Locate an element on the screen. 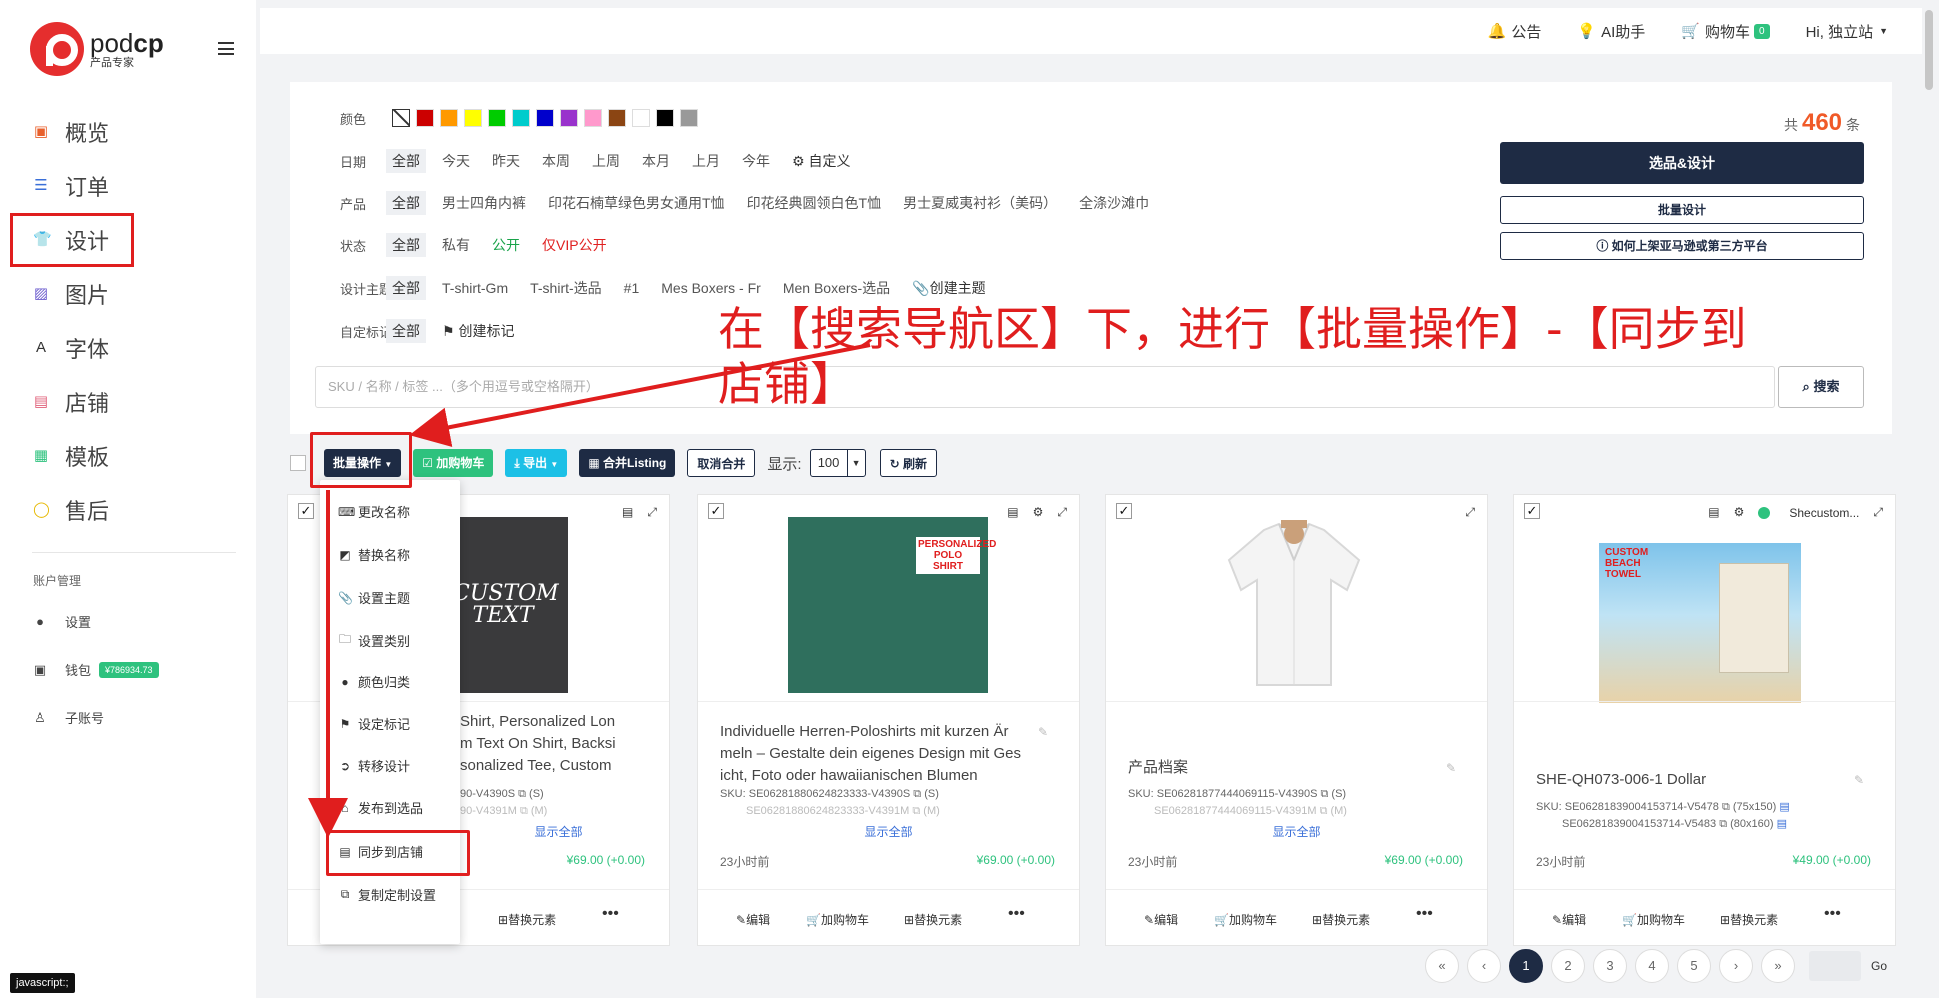 This screenshot has width=1939, height=998. date-custom-option: ⚙ 自定义 is located at coordinates (821, 161).